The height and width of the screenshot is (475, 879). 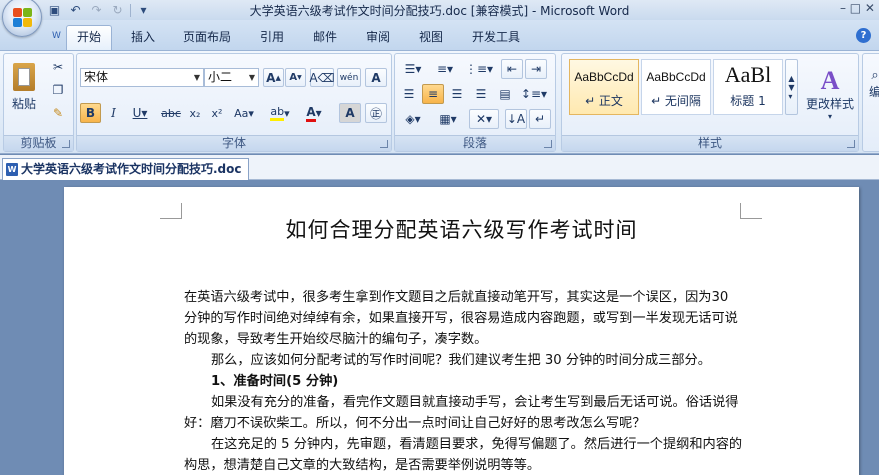 I want to click on italic-button: I, so click(x=113, y=113).